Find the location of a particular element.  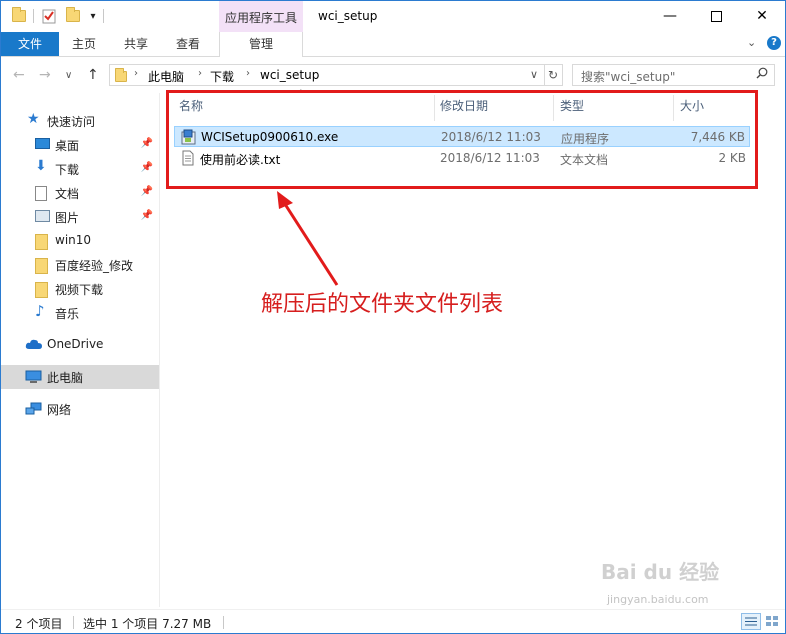

refresh-icon: ↻ is located at coordinates (553, 75).